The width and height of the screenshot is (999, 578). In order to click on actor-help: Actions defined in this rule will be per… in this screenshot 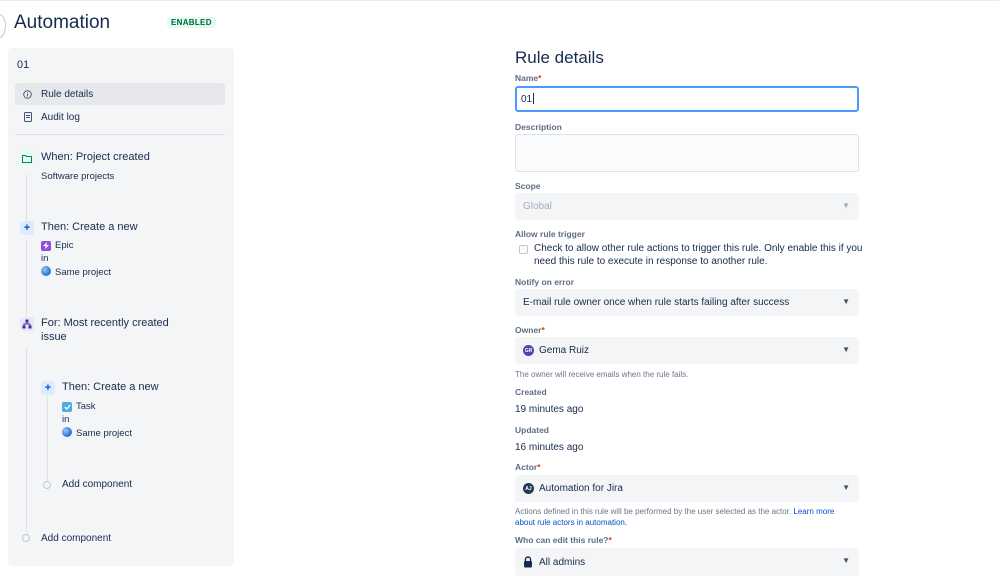, I will do `click(675, 517)`.